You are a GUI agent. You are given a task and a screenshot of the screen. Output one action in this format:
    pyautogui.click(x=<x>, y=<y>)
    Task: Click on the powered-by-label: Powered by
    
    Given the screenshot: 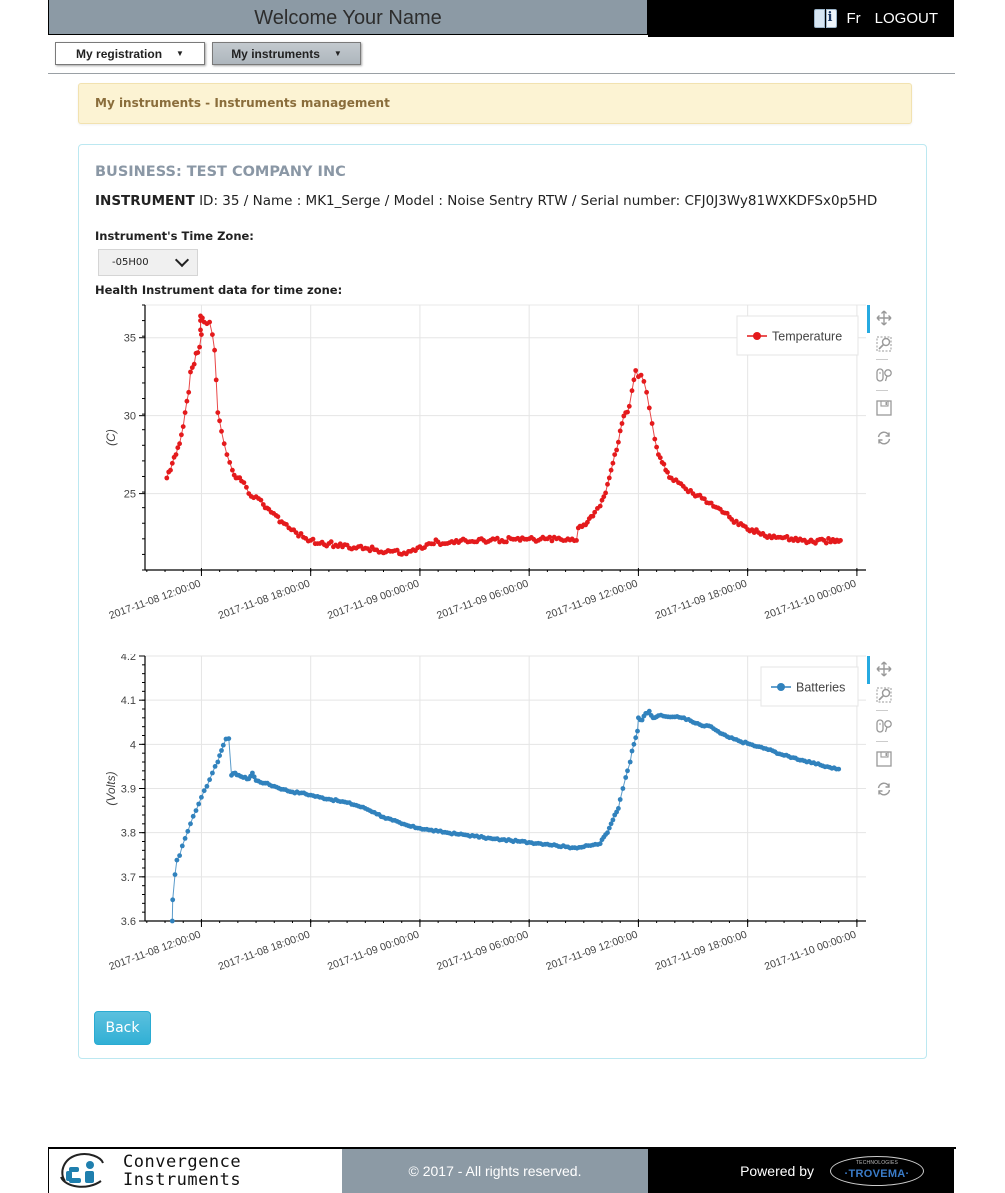 What is the action you would take?
    pyautogui.click(x=777, y=1171)
    